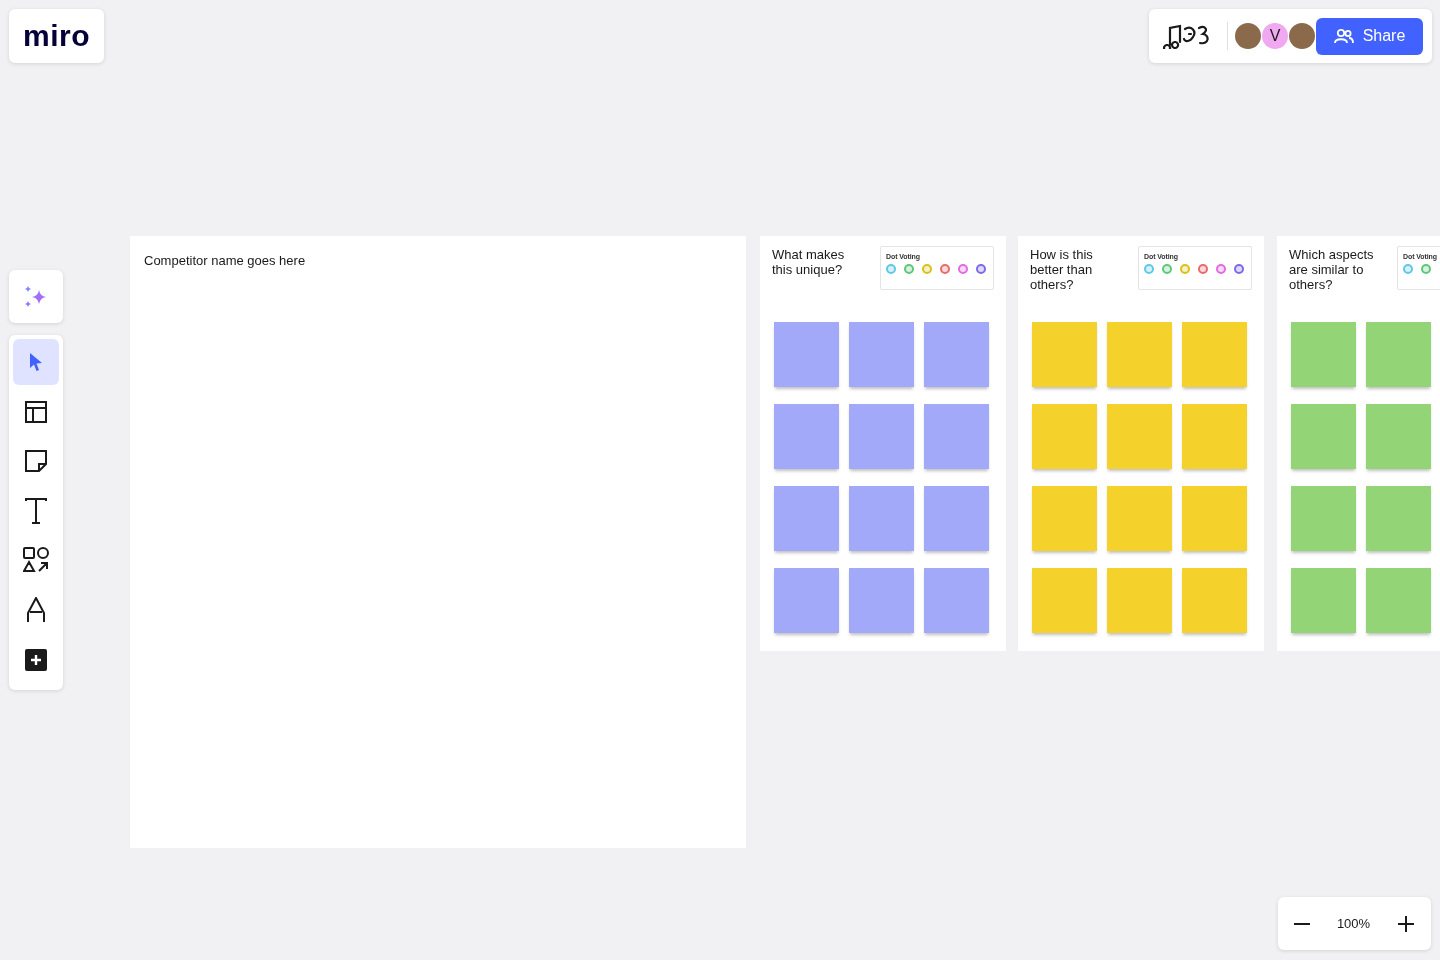 Image resolution: width=1440 pixels, height=960 pixels. What do you see at coordinates (1353, 923) in the screenshot?
I see `zoom-level: 100%` at bounding box center [1353, 923].